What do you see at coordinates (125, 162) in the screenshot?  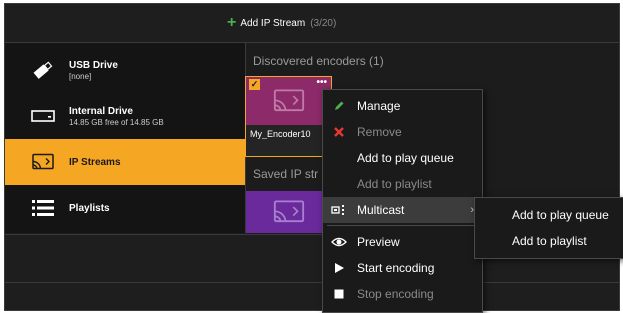 I see `sidebar-item-ip-streams: IP Streams` at bounding box center [125, 162].